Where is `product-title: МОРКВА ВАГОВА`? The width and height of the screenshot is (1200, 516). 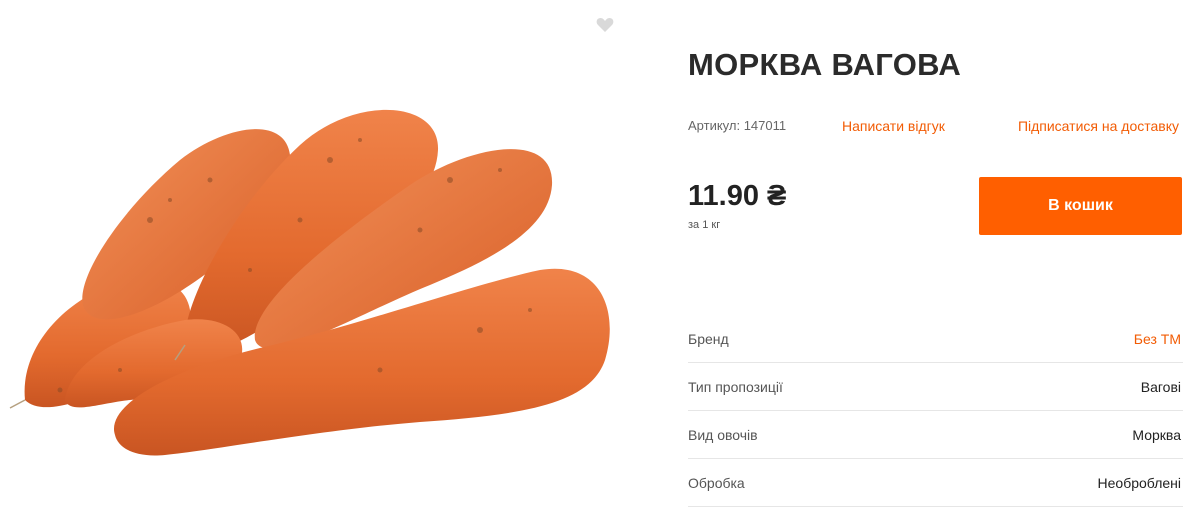
product-title: МОРКВА ВАГОВА is located at coordinates (825, 64).